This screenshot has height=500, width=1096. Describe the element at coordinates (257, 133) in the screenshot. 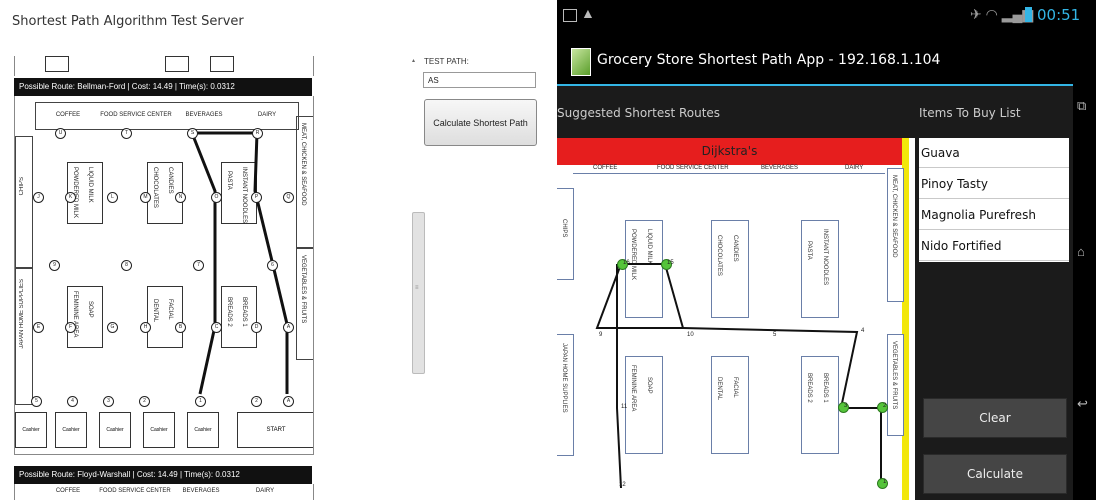

I see `map-node: R` at that location.